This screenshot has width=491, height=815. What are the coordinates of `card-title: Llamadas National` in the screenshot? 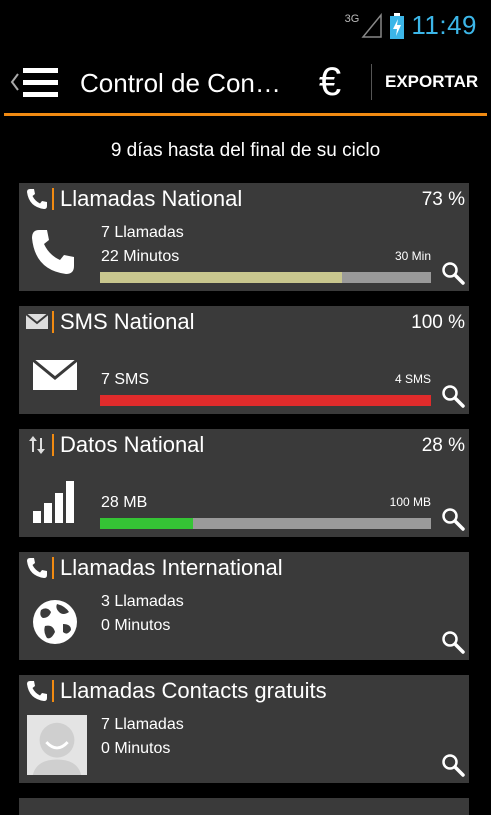 It's located at (151, 198).